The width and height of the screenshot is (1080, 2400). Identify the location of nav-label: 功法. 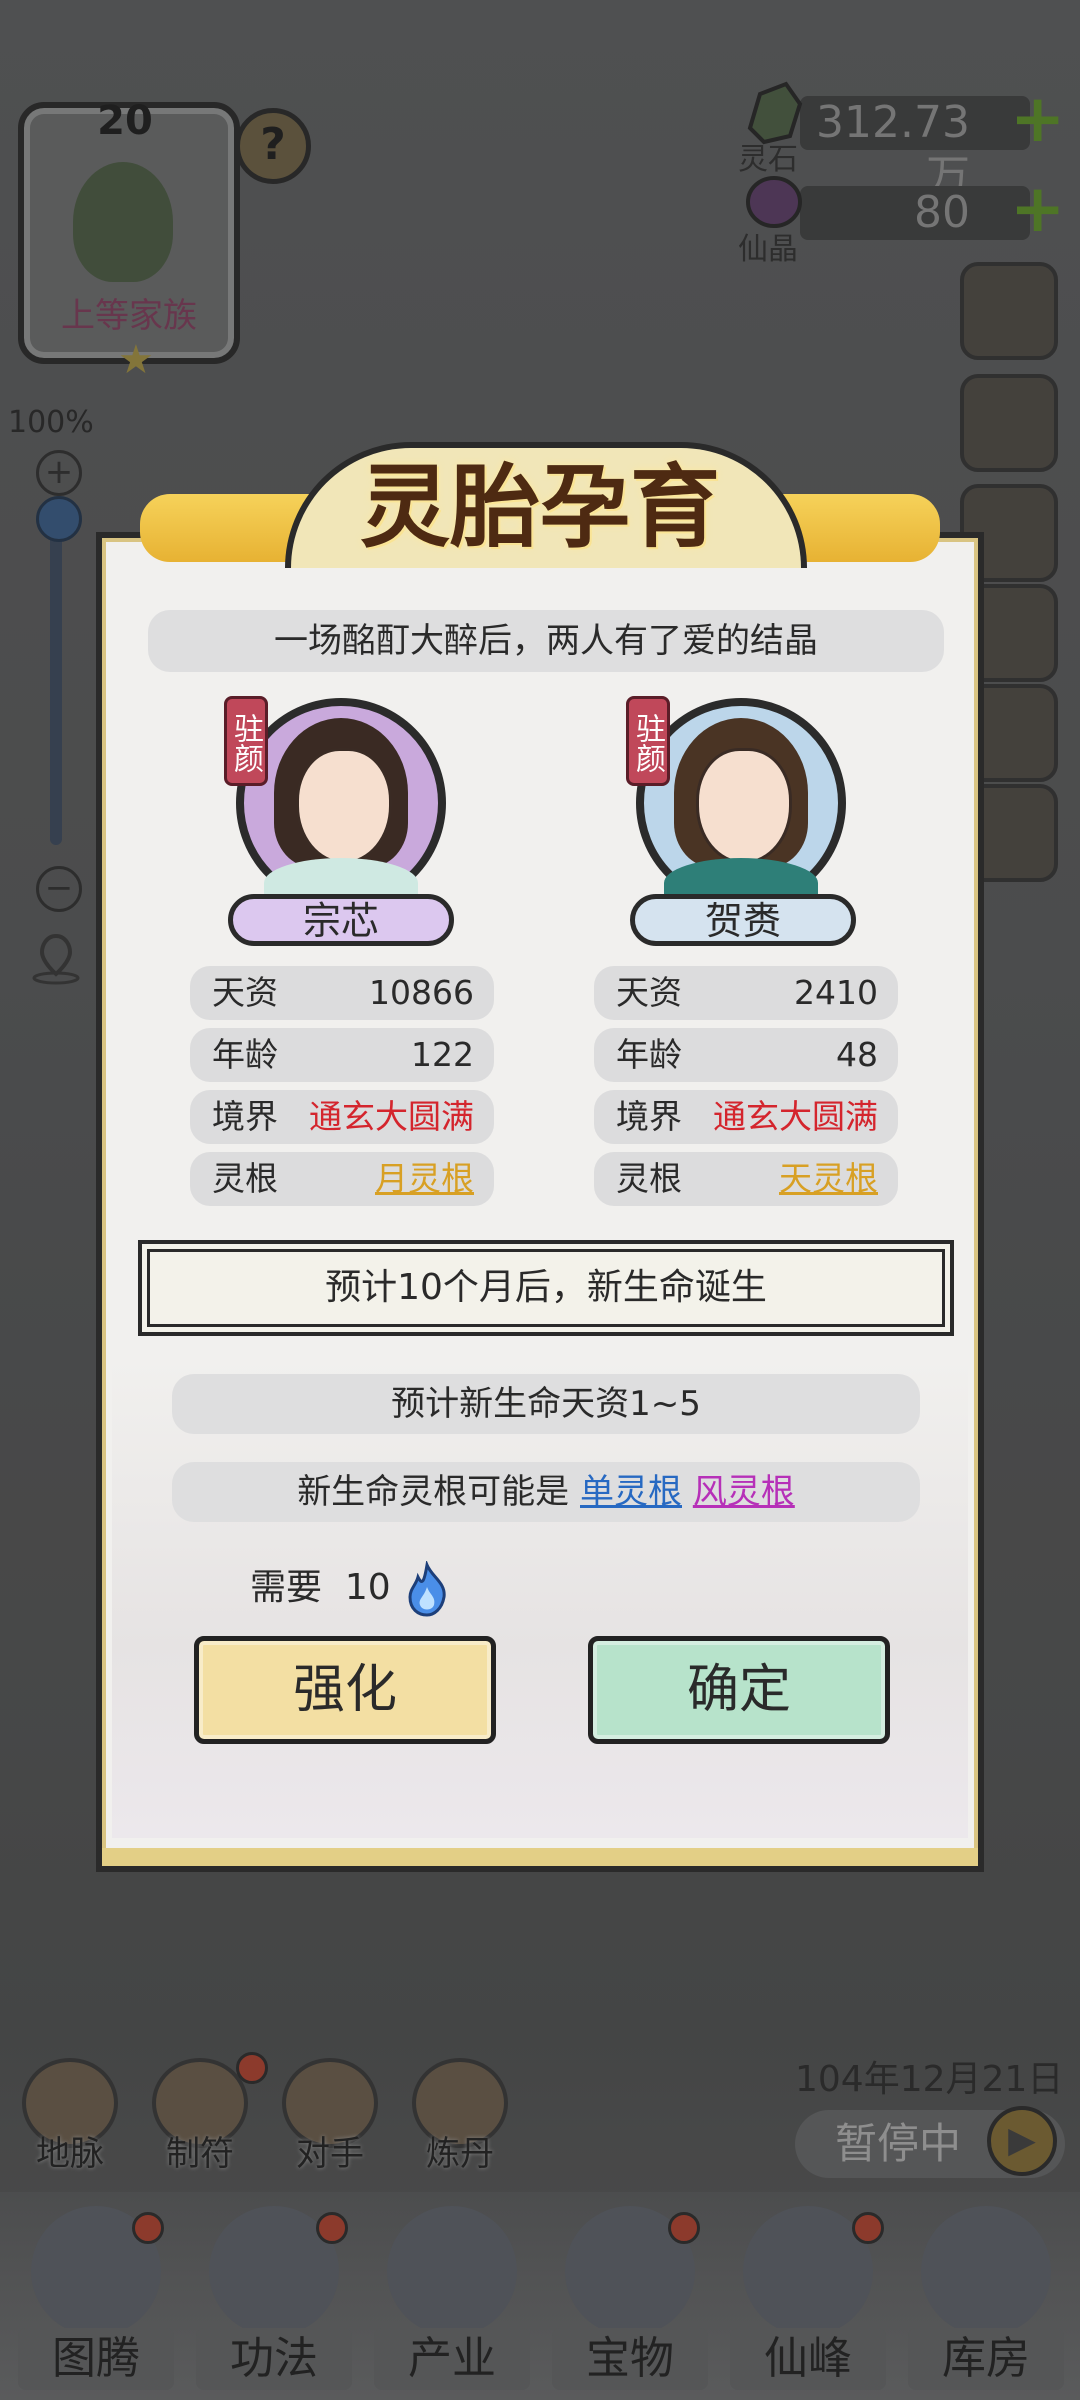
(274, 2359).